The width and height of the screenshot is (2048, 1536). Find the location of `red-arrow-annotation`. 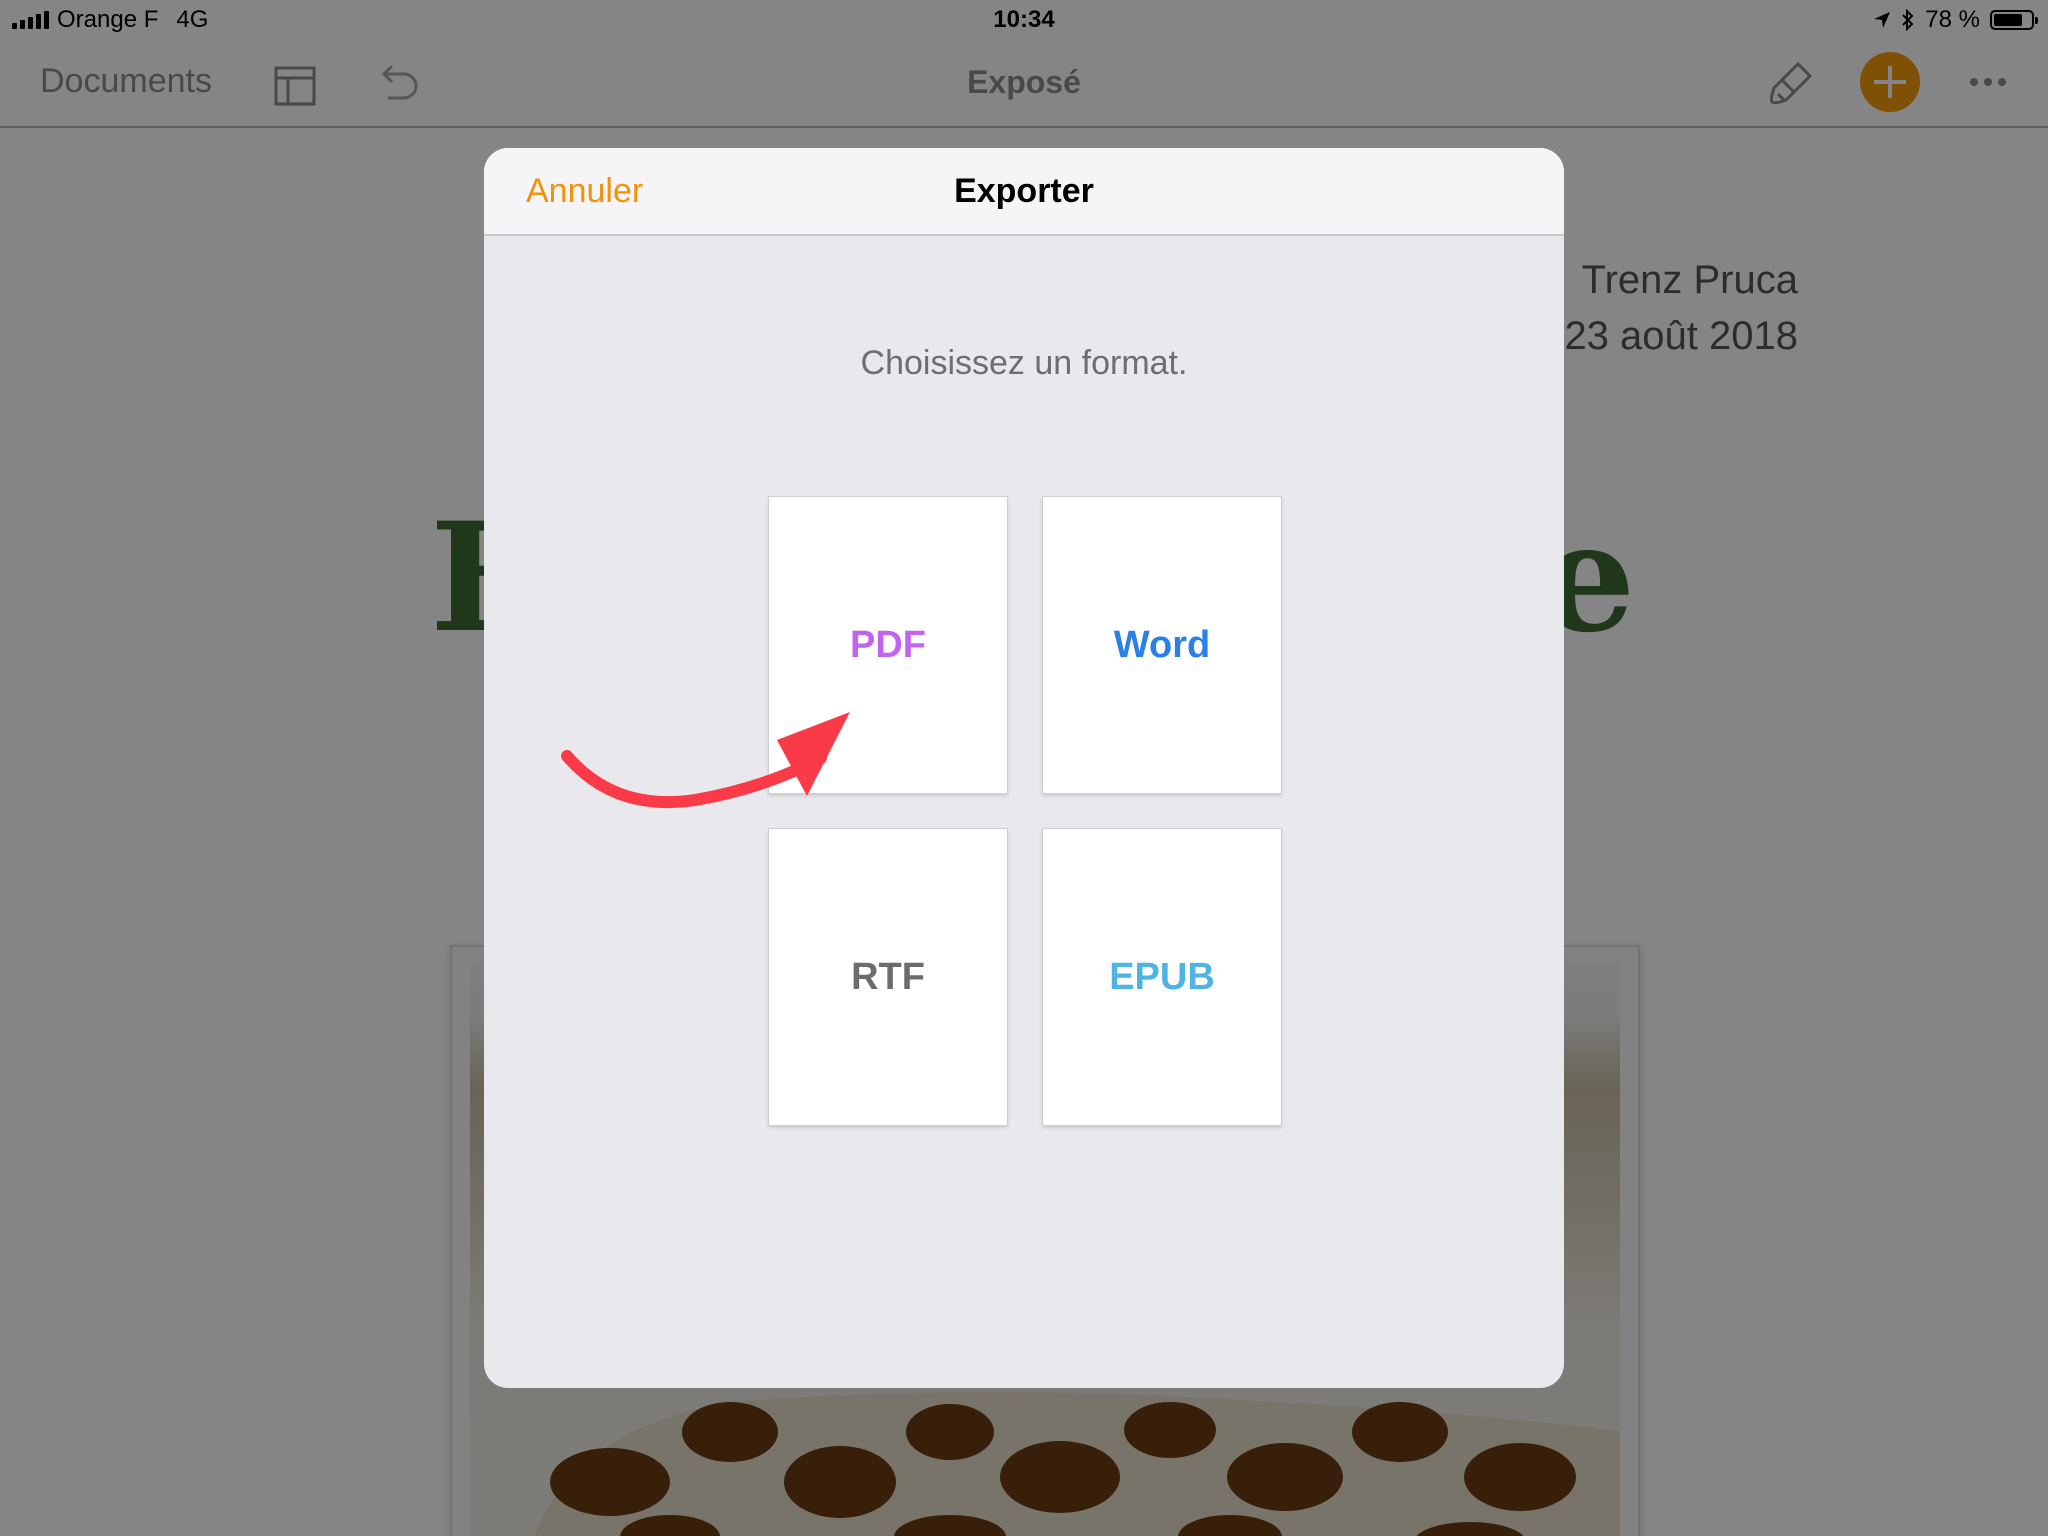

red-arrow-annotation is located at coordinates (705, 760).